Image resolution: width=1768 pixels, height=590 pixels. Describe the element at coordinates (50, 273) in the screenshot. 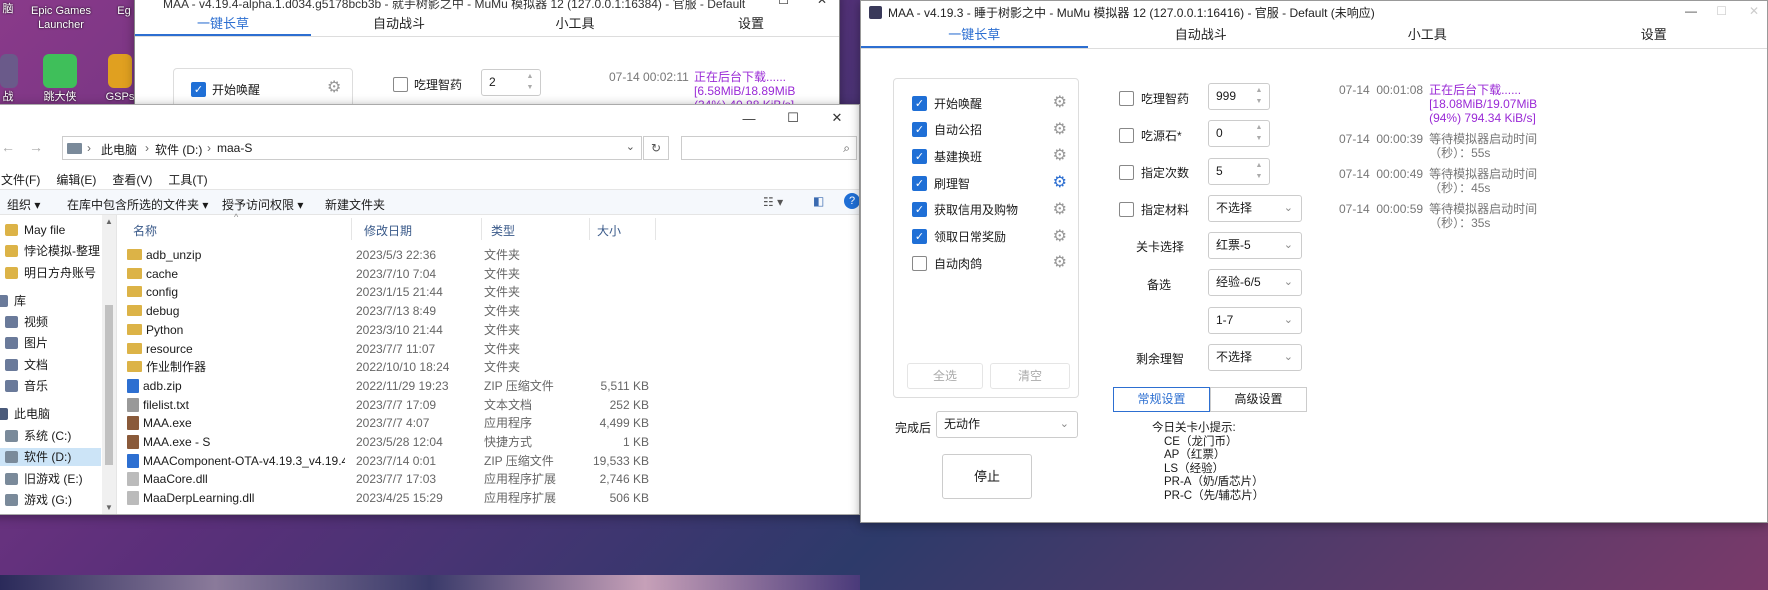

I see `nav-item: 明日方舟账号` at that location.